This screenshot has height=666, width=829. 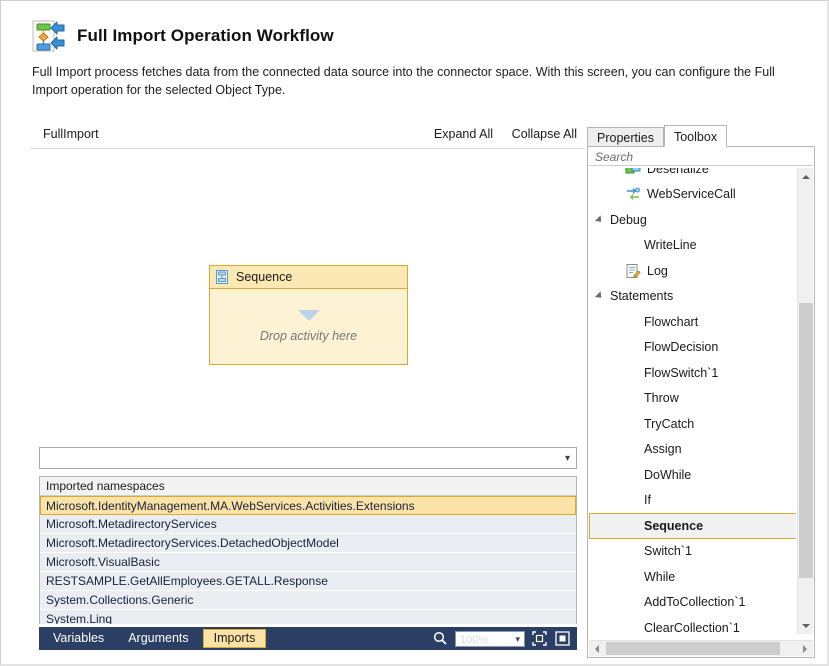 I want to click on toolbox-item-label: Log, so click(x=657, y=270).